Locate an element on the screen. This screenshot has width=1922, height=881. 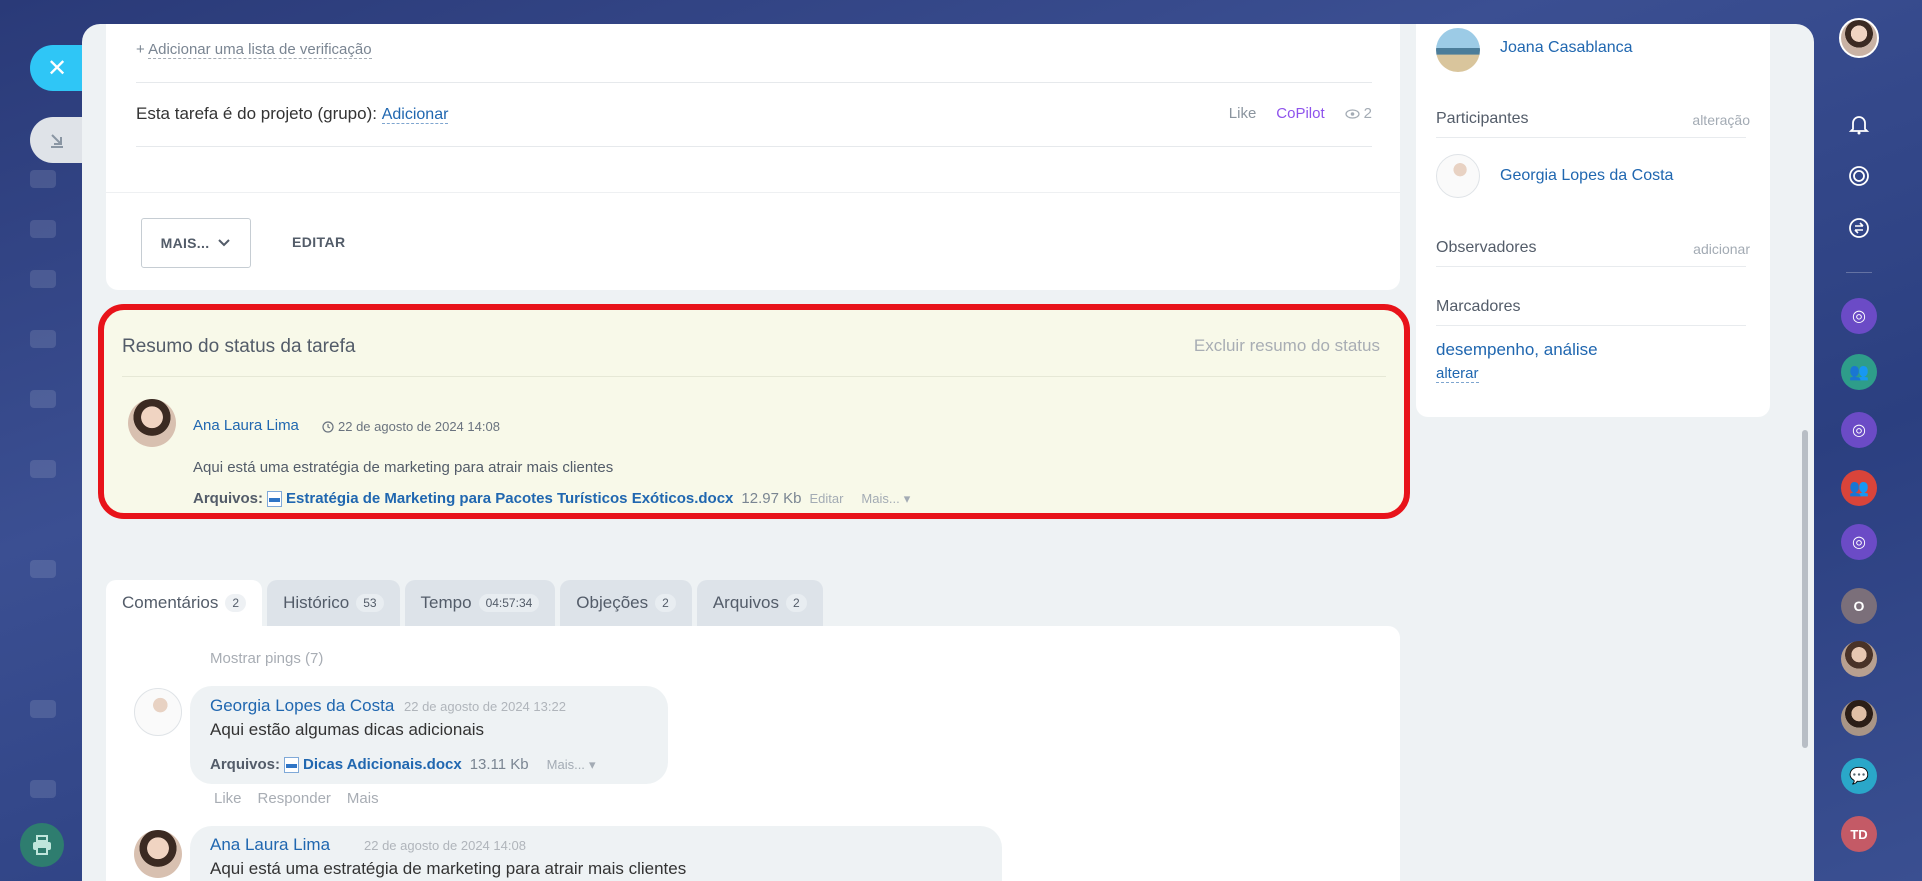
participant-name-link: Georgia Lopes da Costa is located at coordinates (1586, 176).